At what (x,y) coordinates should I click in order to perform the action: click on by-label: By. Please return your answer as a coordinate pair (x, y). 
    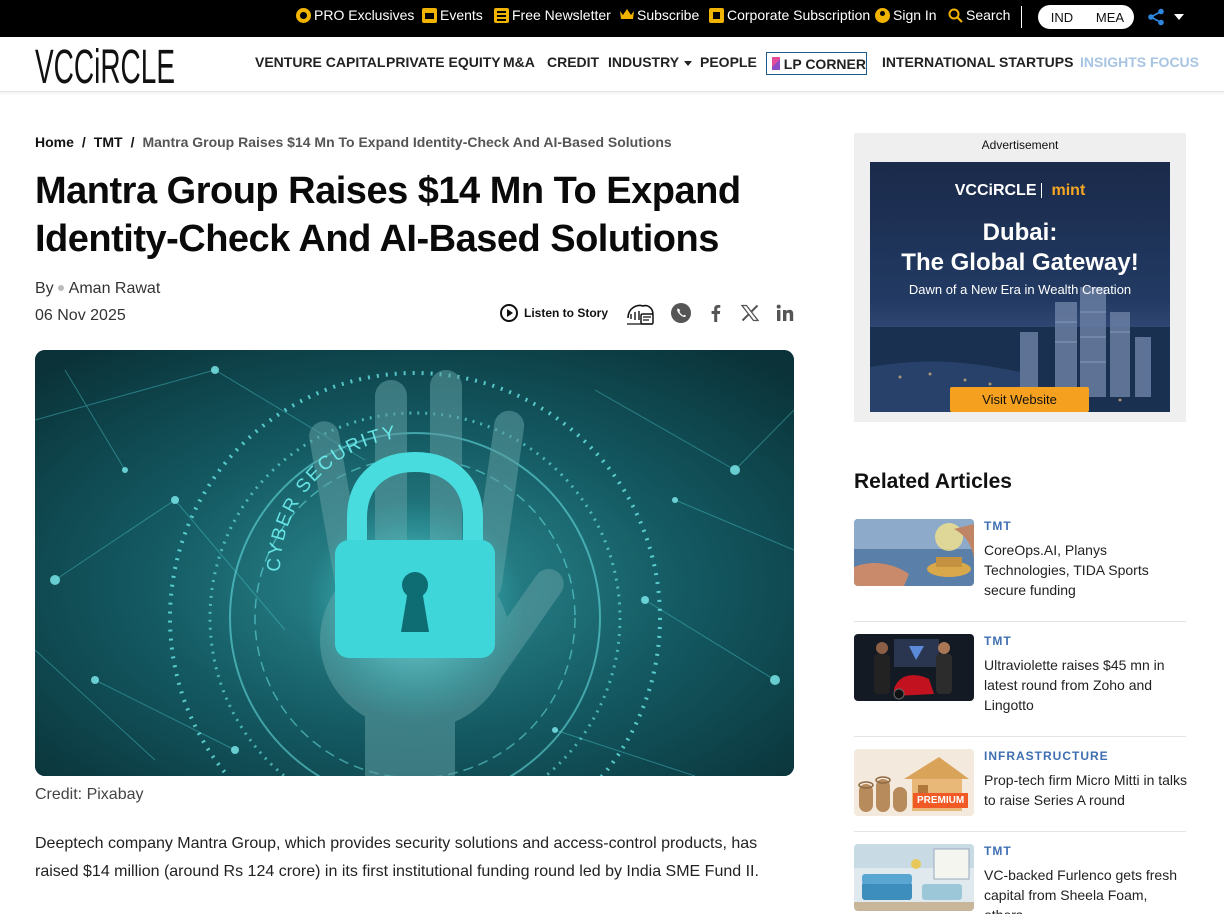
    Looking at the image, I should click on (44, 288).